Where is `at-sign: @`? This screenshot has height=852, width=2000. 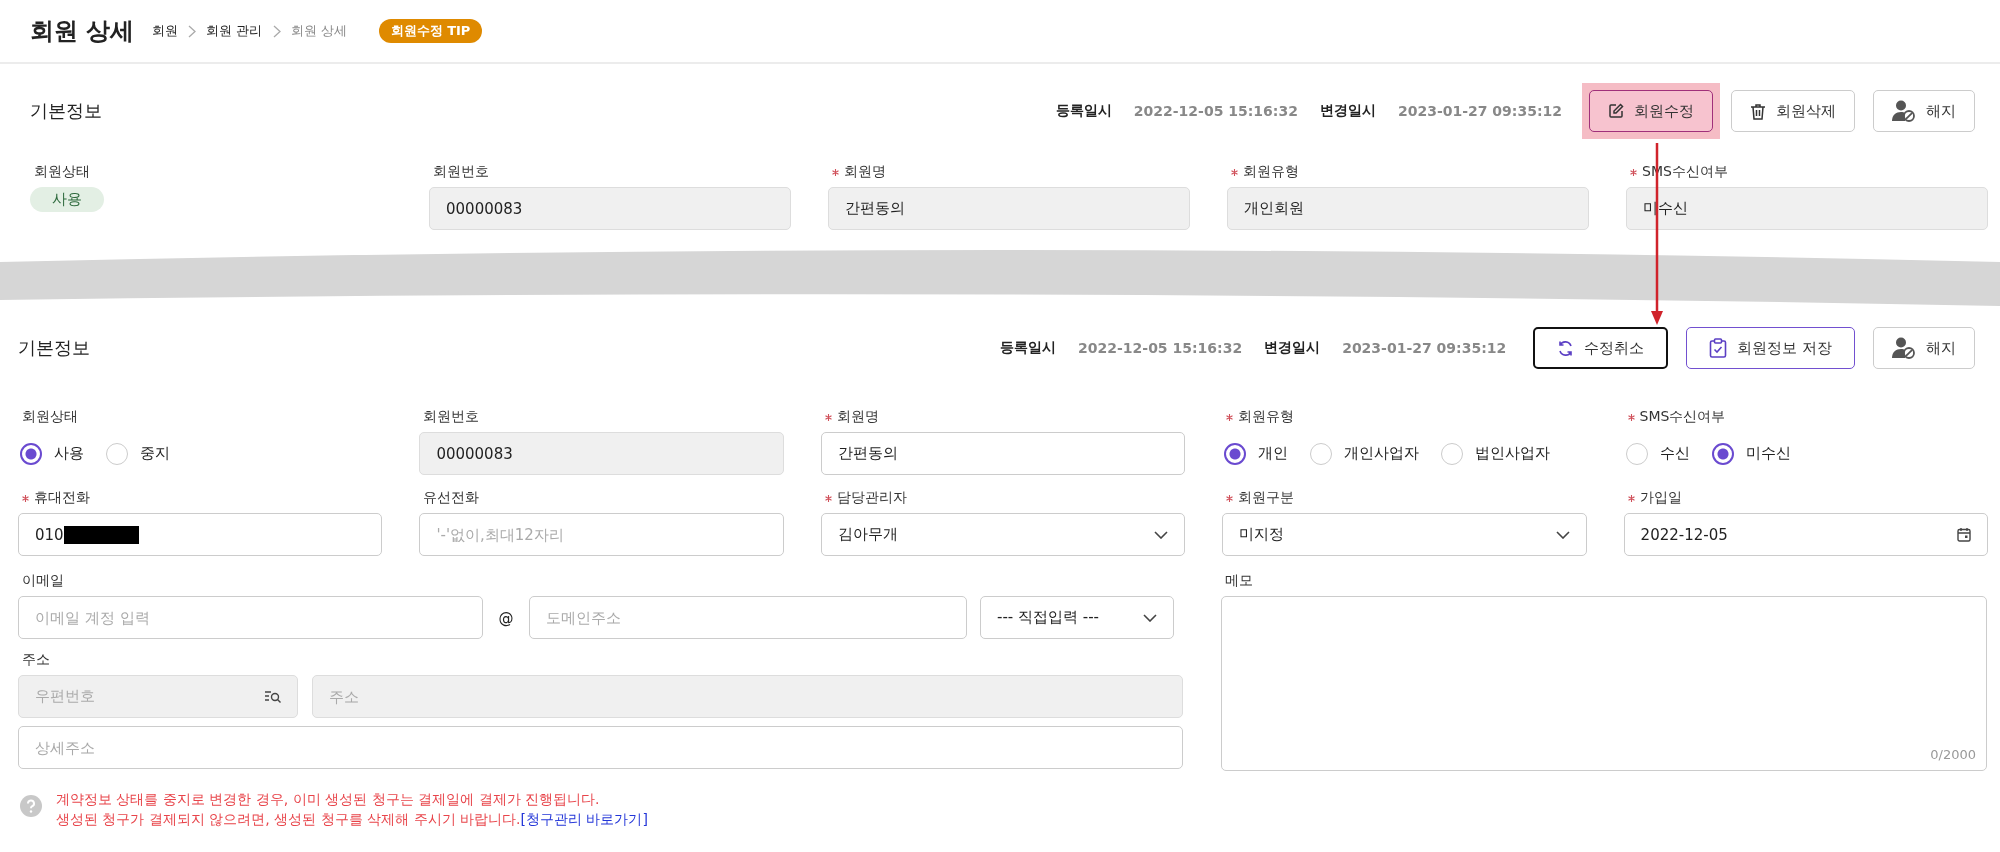 at-sign: @ is located at coordinates (506, 617).